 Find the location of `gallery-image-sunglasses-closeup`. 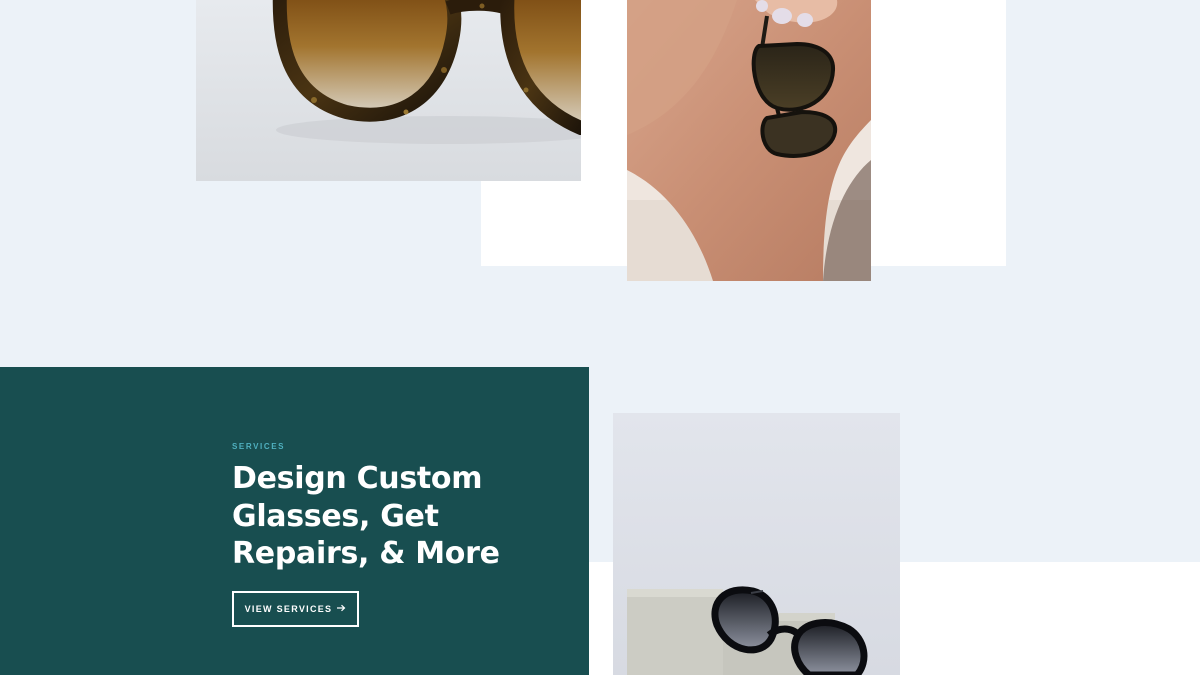

gallery-image-sunglasses-closeup is located at coordinates (388, 90).